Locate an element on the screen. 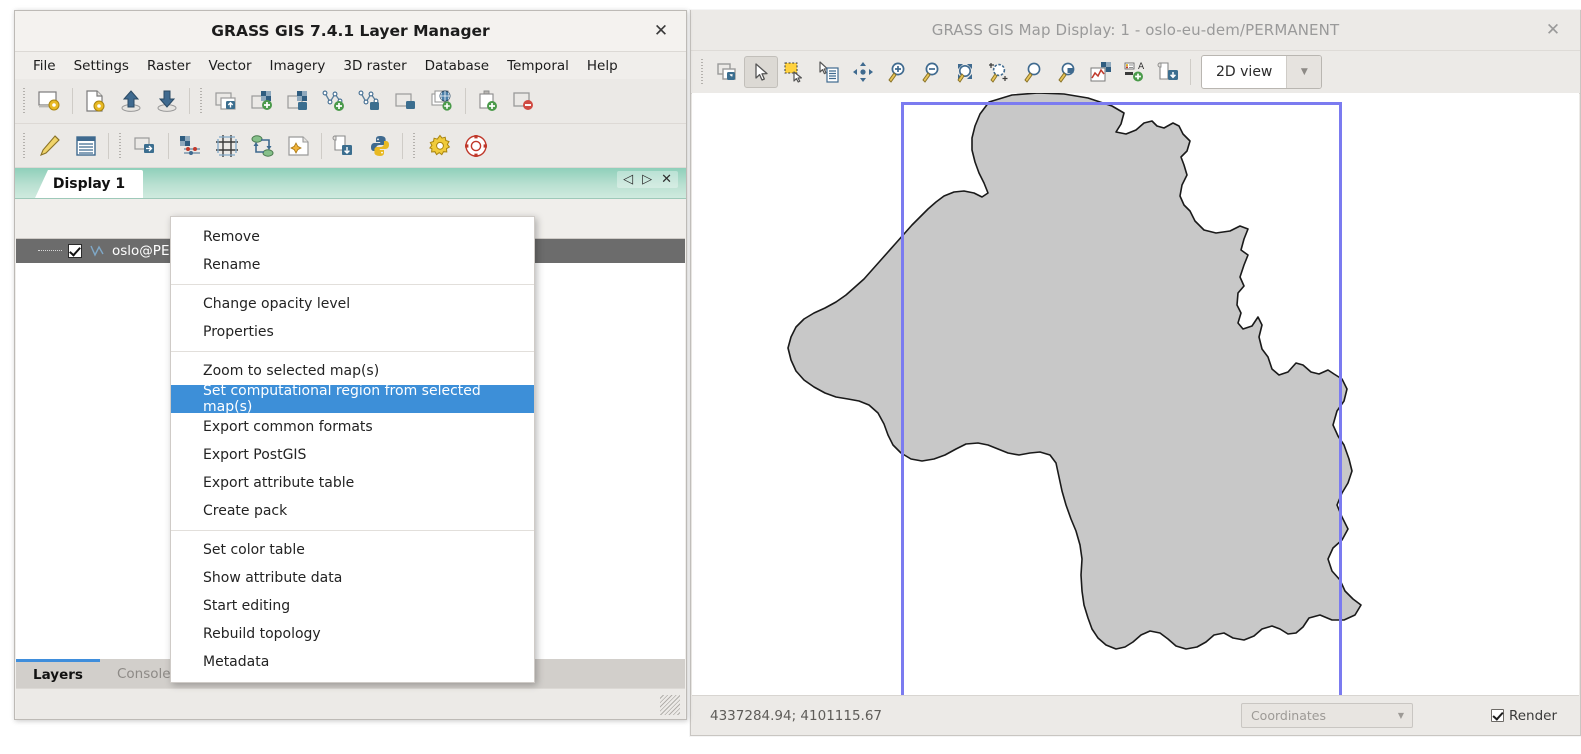 This screenshot has width=1581, height=754. pointer-select-icon is located at coordinates (761, 72).